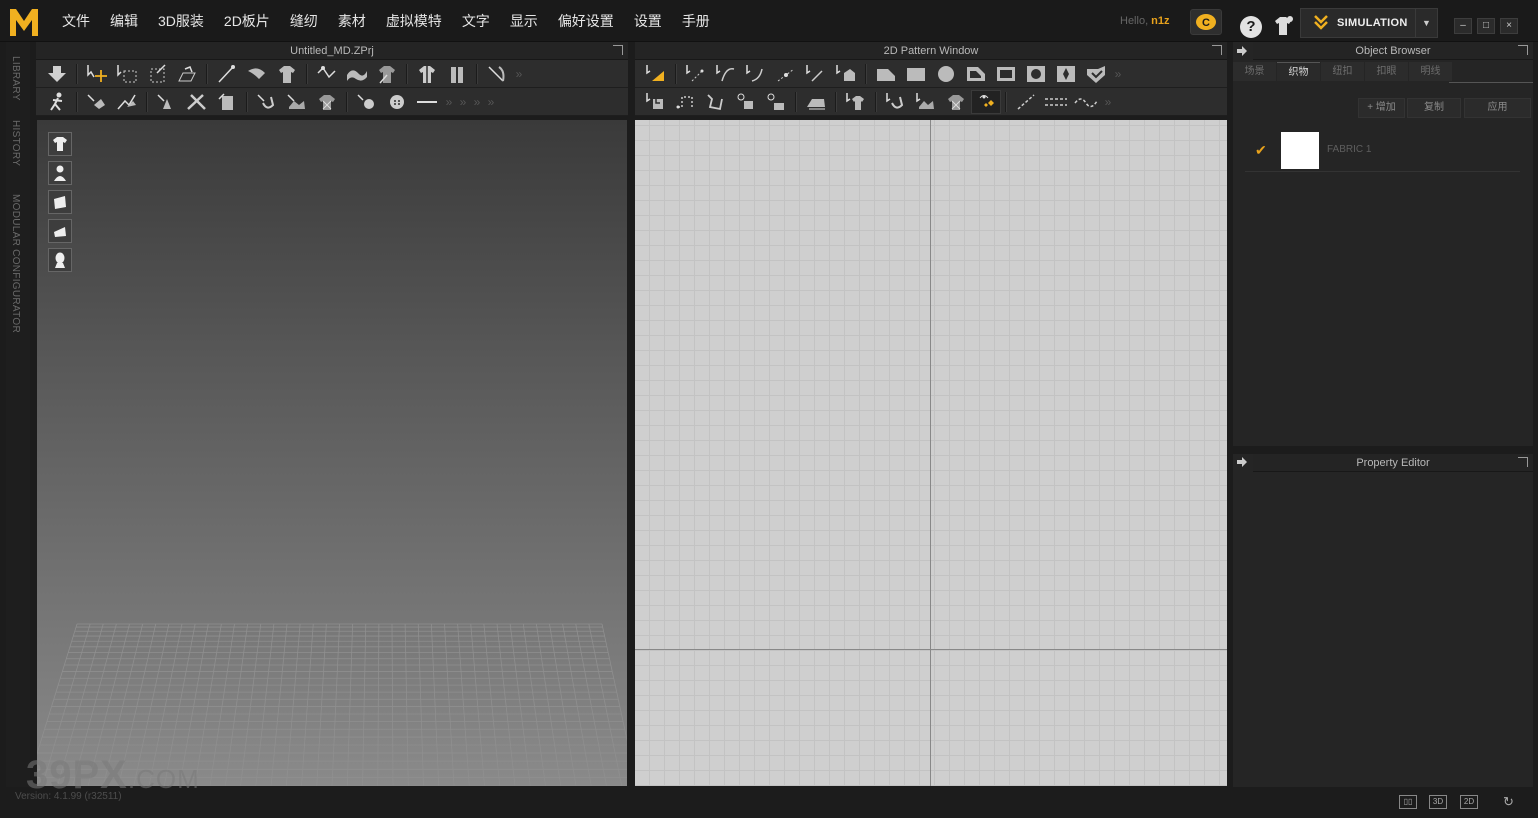 This screenshot has width=1538, height=818. What do you see at coordinates (786, 74) in the screenshot?
I see `add-point-icon` at bounding box center [786, 74].